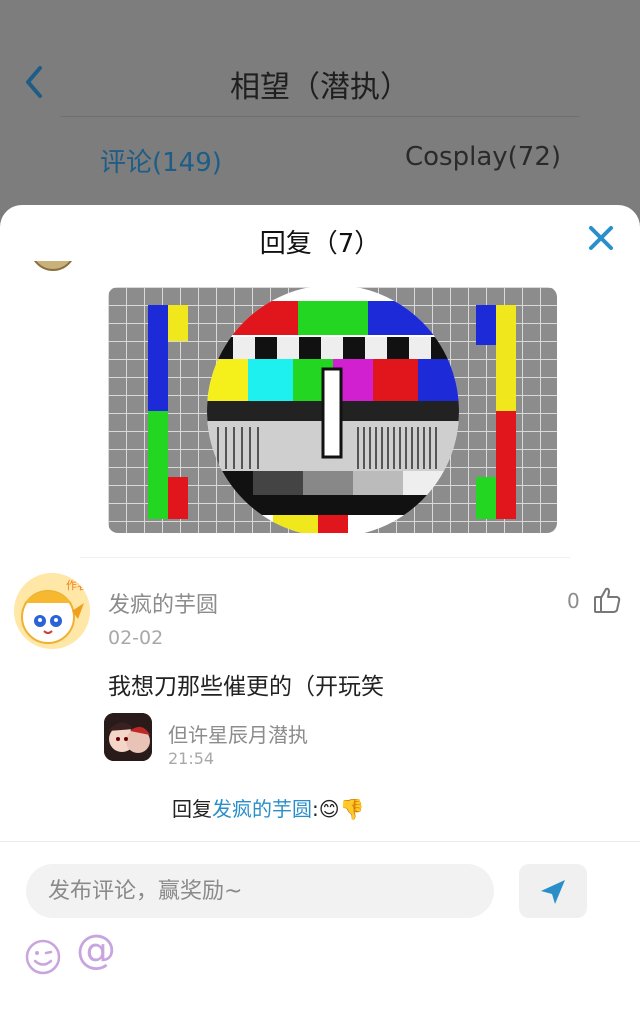  I want to click on reply-avatar, so click(128, 737).